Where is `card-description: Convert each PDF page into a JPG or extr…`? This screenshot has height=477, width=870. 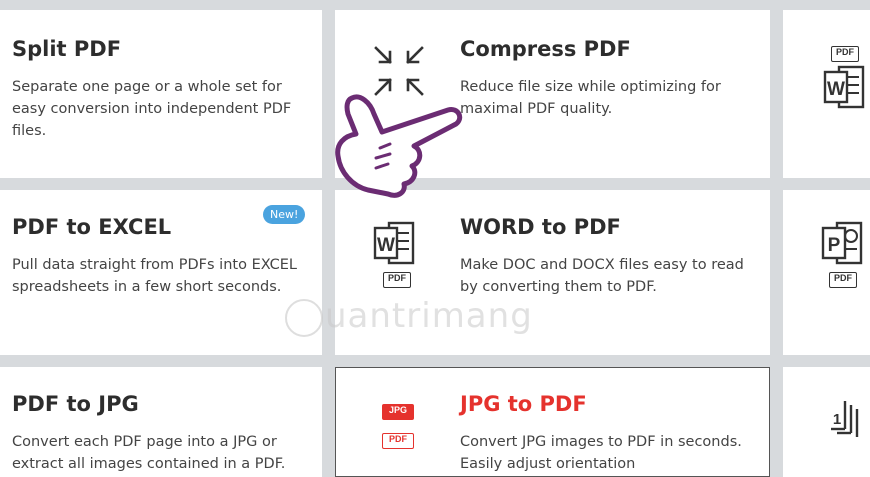 card-description: Convert each PDF page into a JPG or extr… is located at coordinates (149, 453).